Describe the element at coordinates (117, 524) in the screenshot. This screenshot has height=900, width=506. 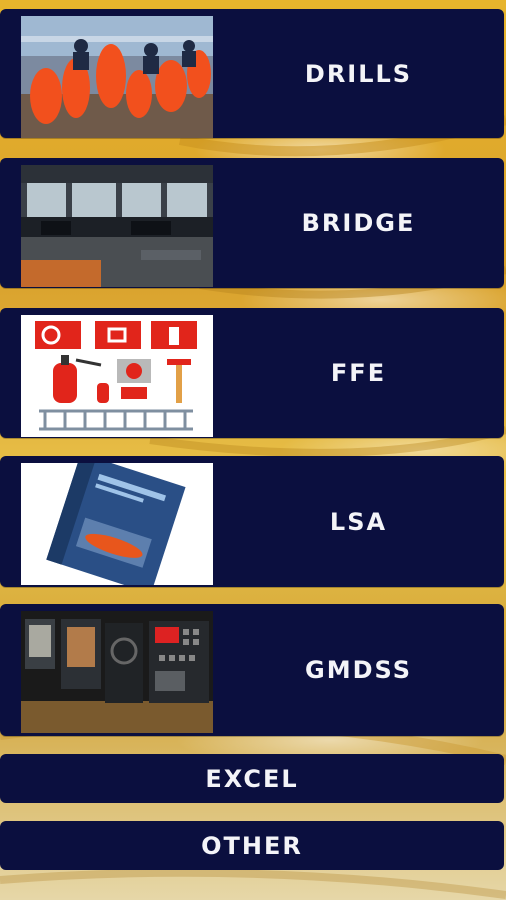
I see `lsa-thumbnail` at that location.